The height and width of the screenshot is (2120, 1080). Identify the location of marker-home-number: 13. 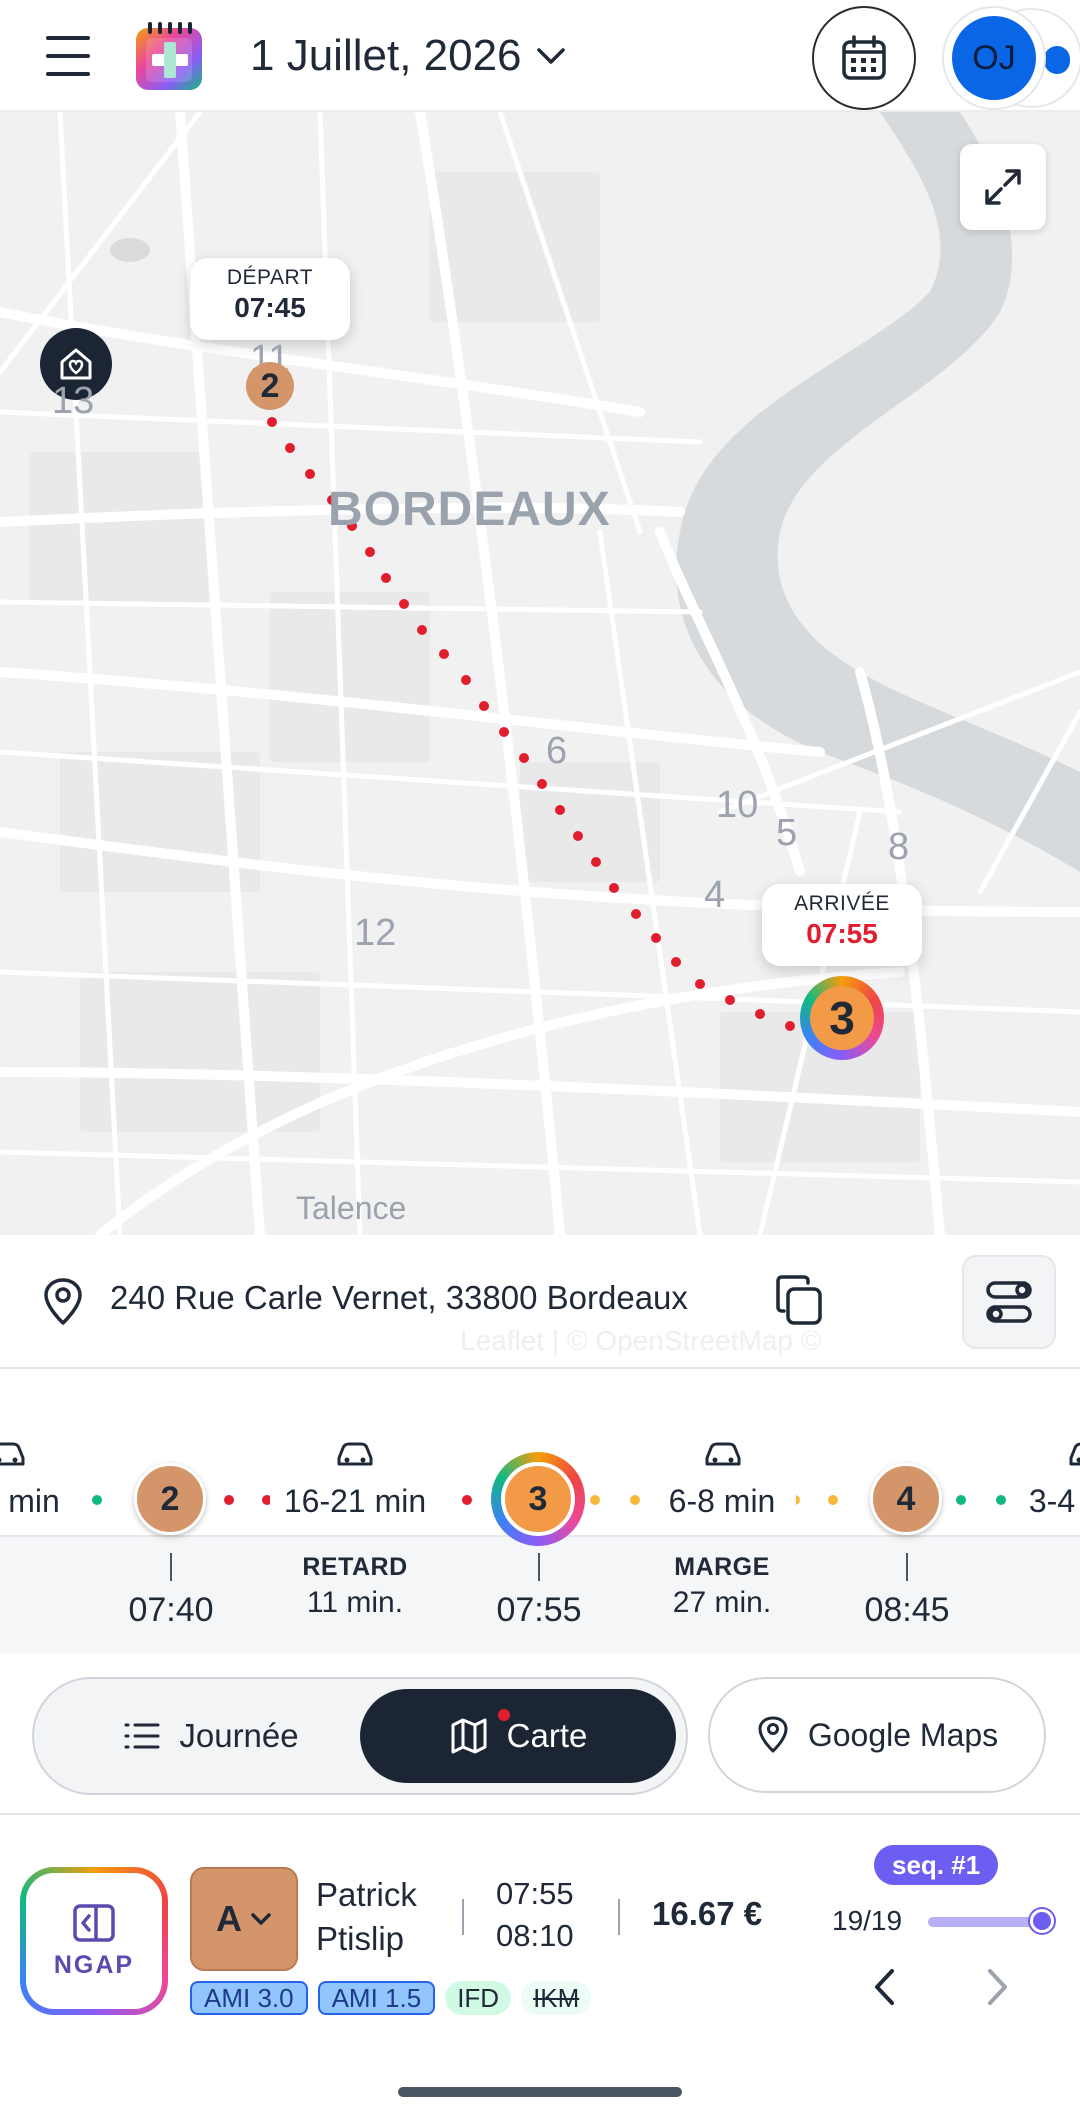
(73, 401).